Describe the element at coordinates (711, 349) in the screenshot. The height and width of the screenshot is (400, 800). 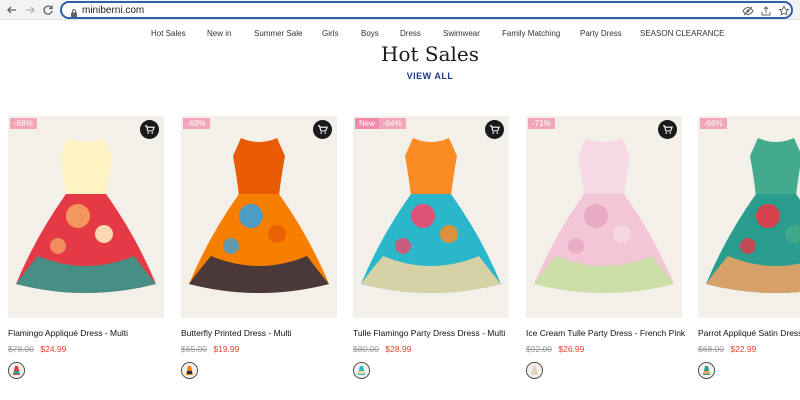
I see `original-price: $68.00` at that location.